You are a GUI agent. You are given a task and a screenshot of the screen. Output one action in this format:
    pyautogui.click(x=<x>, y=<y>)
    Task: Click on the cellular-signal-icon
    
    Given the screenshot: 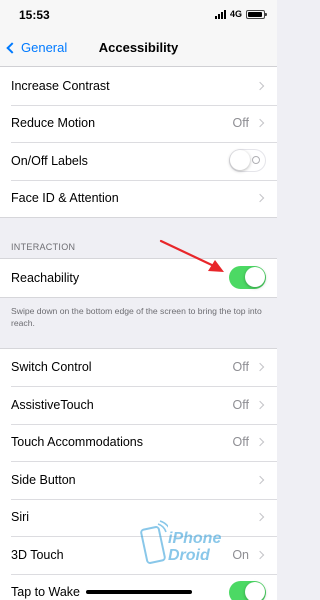 What is the action you would take?
    pyautogui.click(x=220, y=14)
    